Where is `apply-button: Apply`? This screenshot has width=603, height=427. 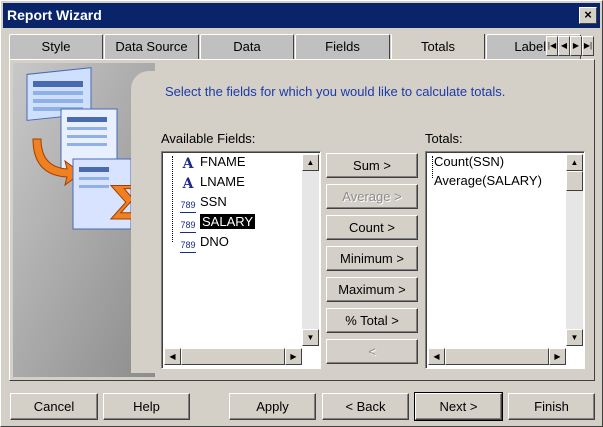 apply-button: Apply is located at coordinates (272, 406).